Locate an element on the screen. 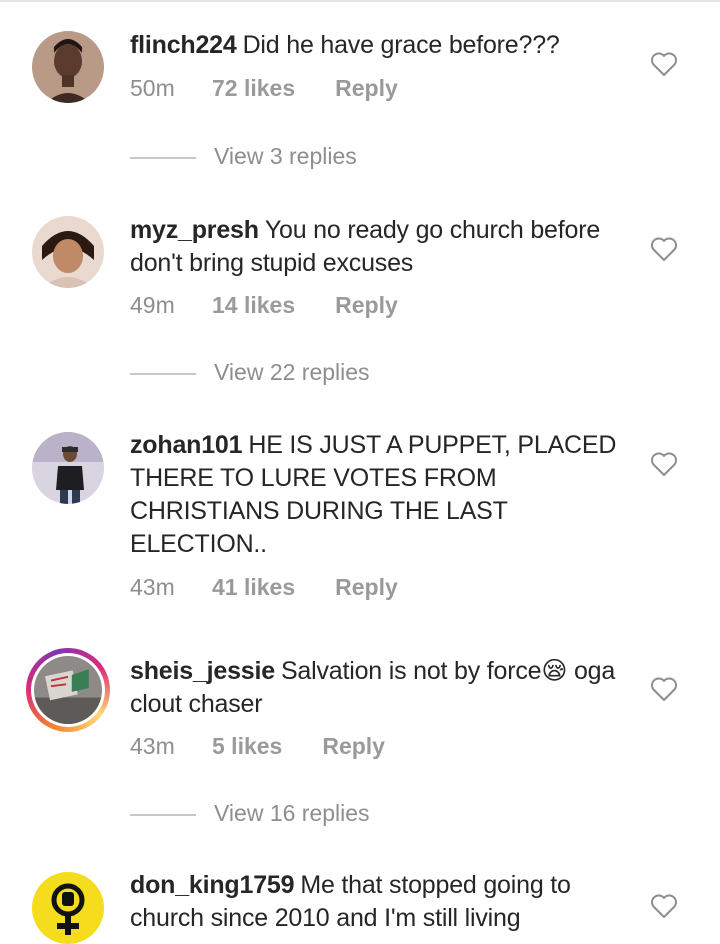 This screenshot has height=944, width=720. comment-likes: 14 likes is located at coordinates (253, 305).